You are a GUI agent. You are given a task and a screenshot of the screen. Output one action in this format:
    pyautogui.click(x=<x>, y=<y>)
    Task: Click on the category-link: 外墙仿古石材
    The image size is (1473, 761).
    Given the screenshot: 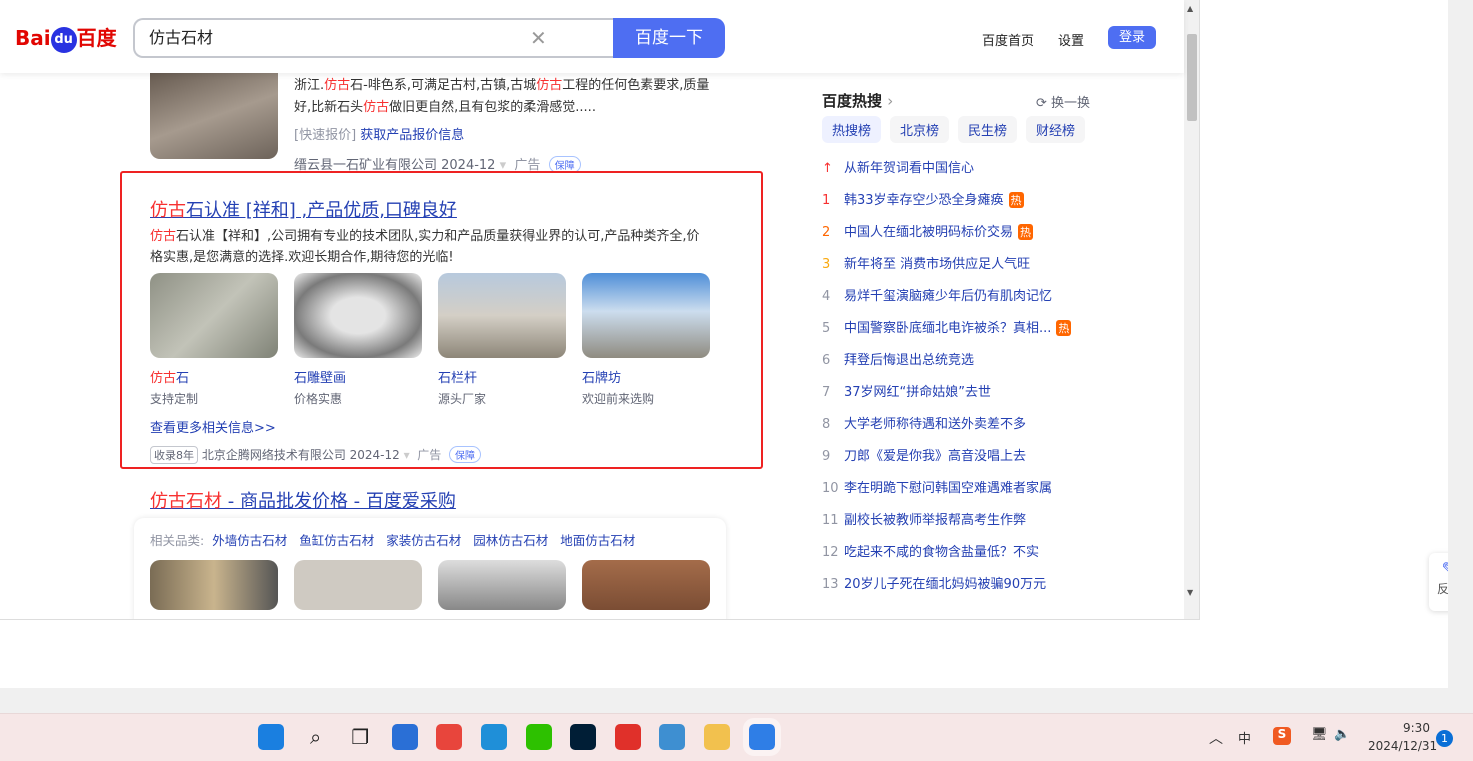 What is the action you would take?
    pyautogui.click(x=249, y=540)
    